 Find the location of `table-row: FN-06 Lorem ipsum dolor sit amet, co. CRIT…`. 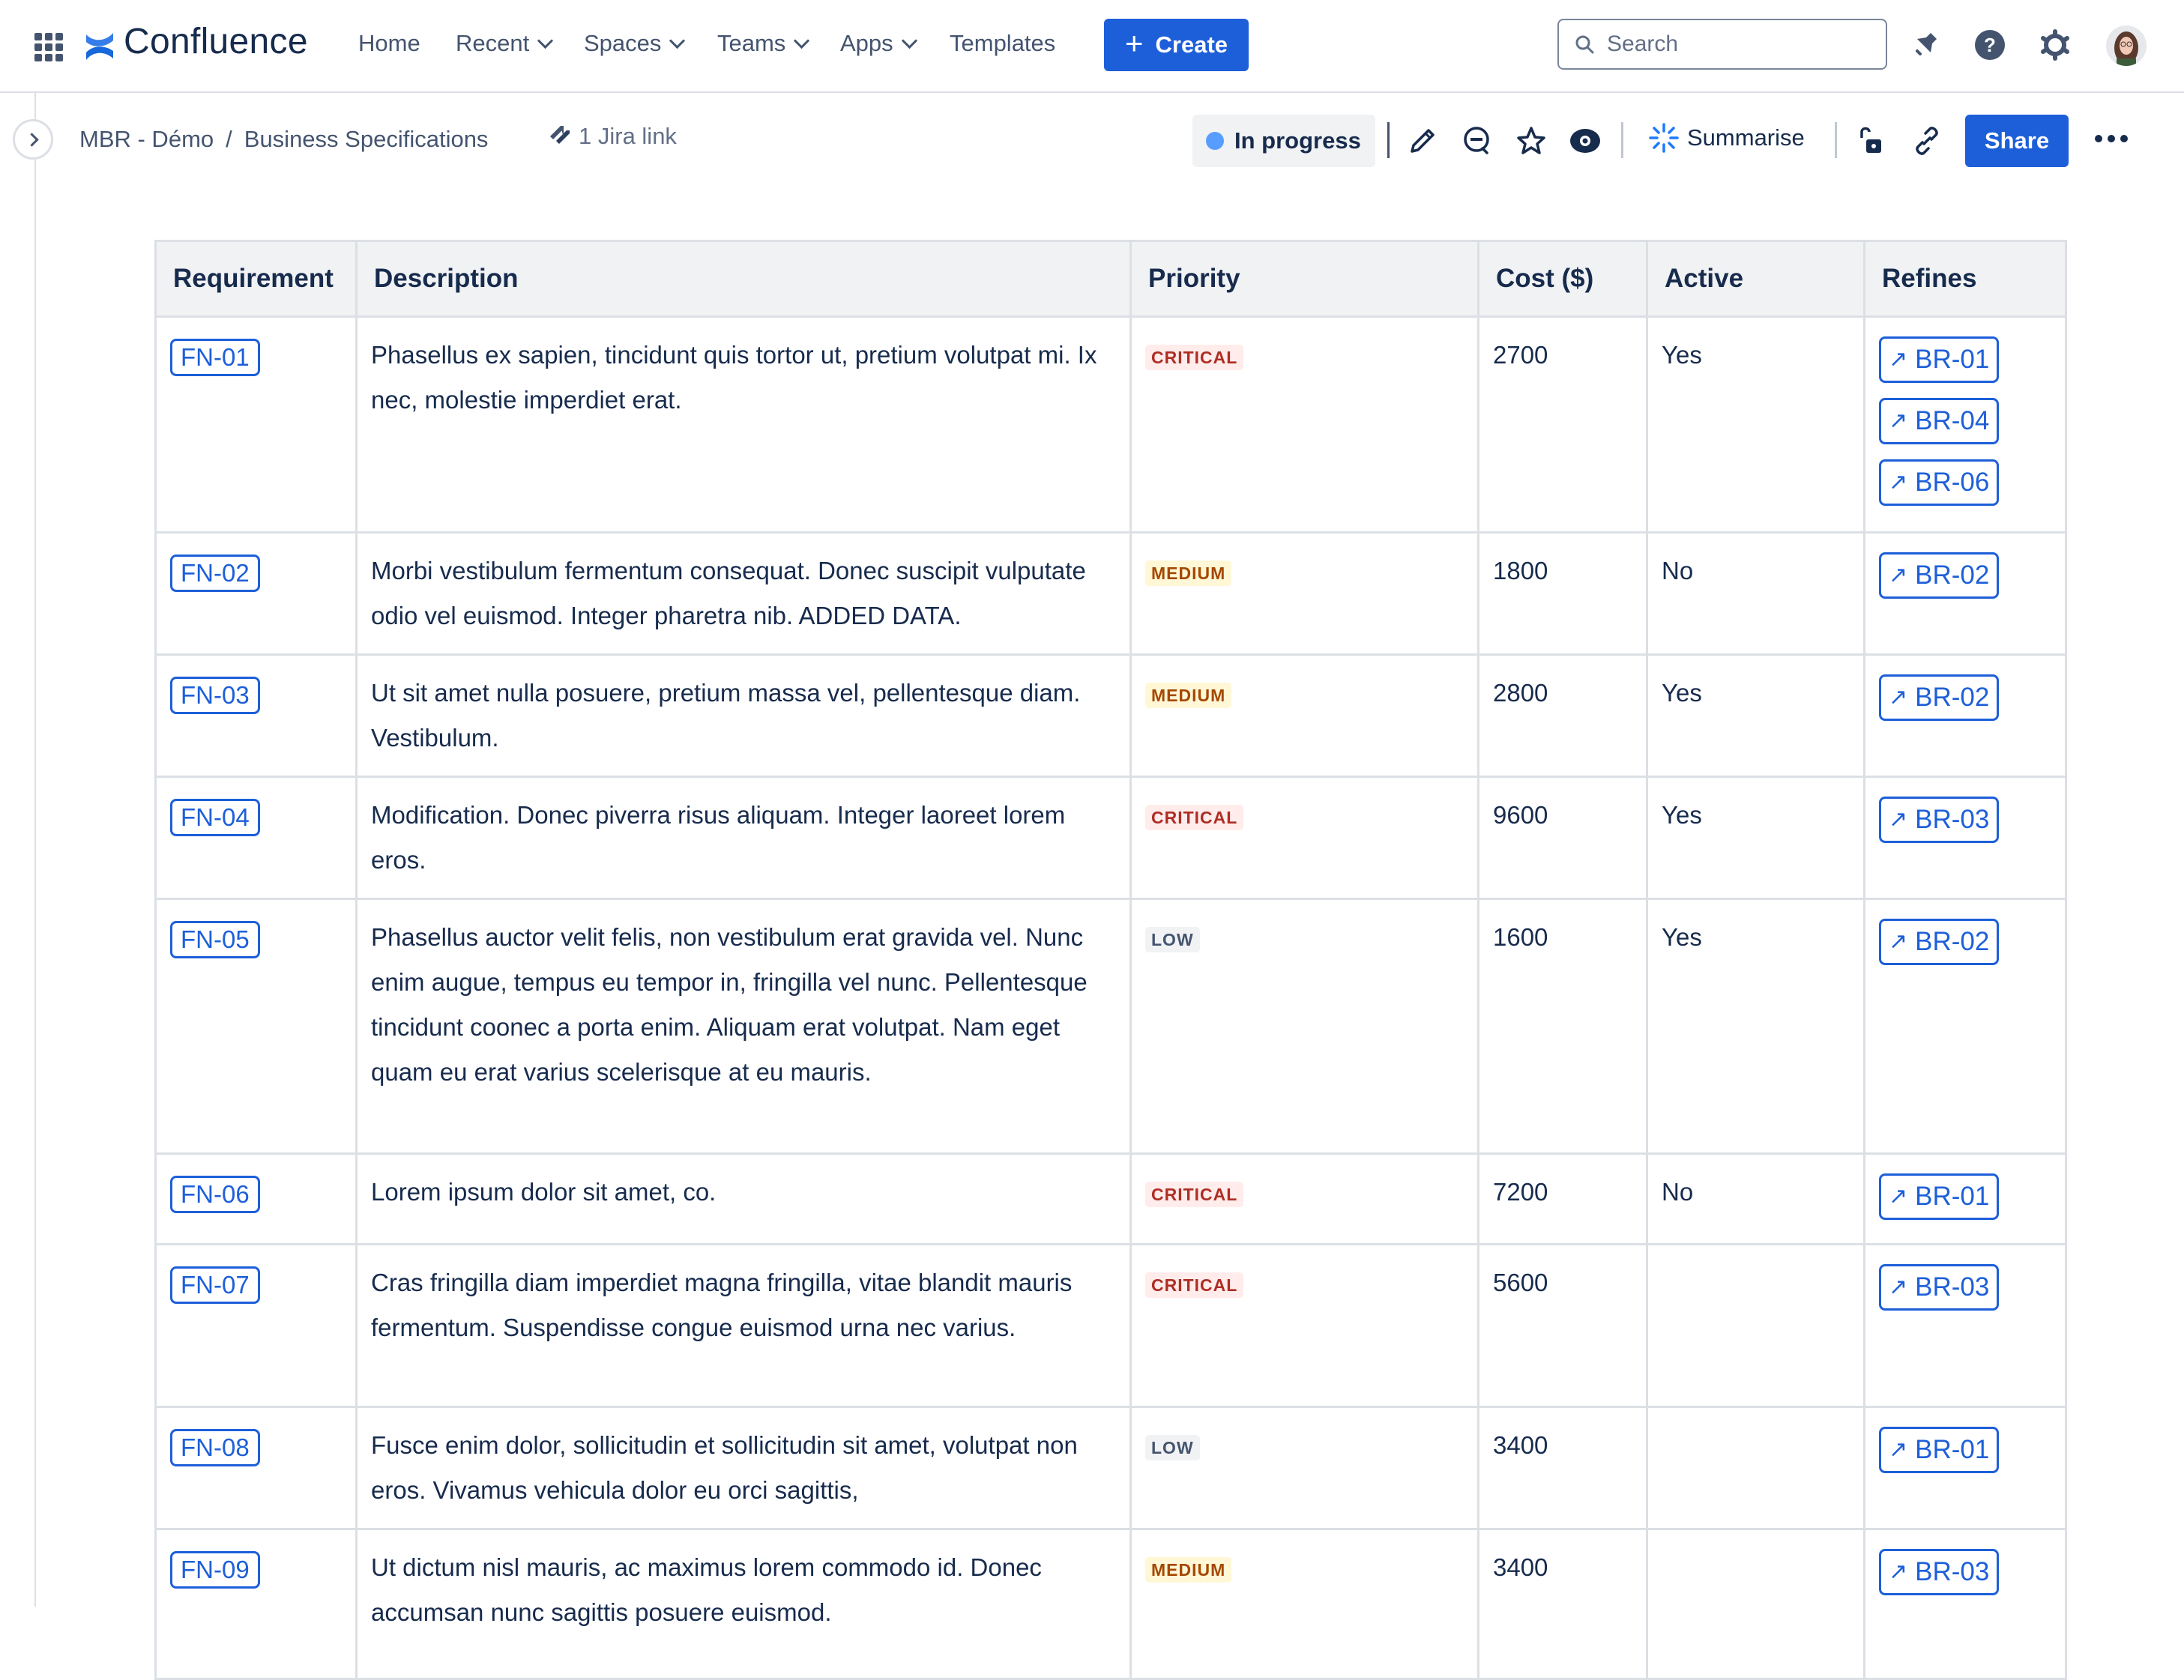

table-row: FN-06 Lorem ipsum dolor sit amet, co. CRIT… is located at coordinates (1110, 1198).